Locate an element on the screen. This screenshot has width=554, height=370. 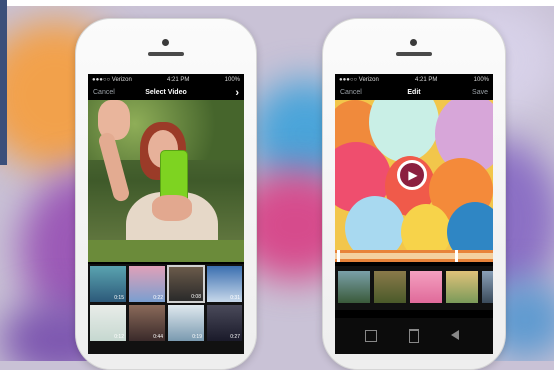
trim-range is located at coordinates (414, 256).